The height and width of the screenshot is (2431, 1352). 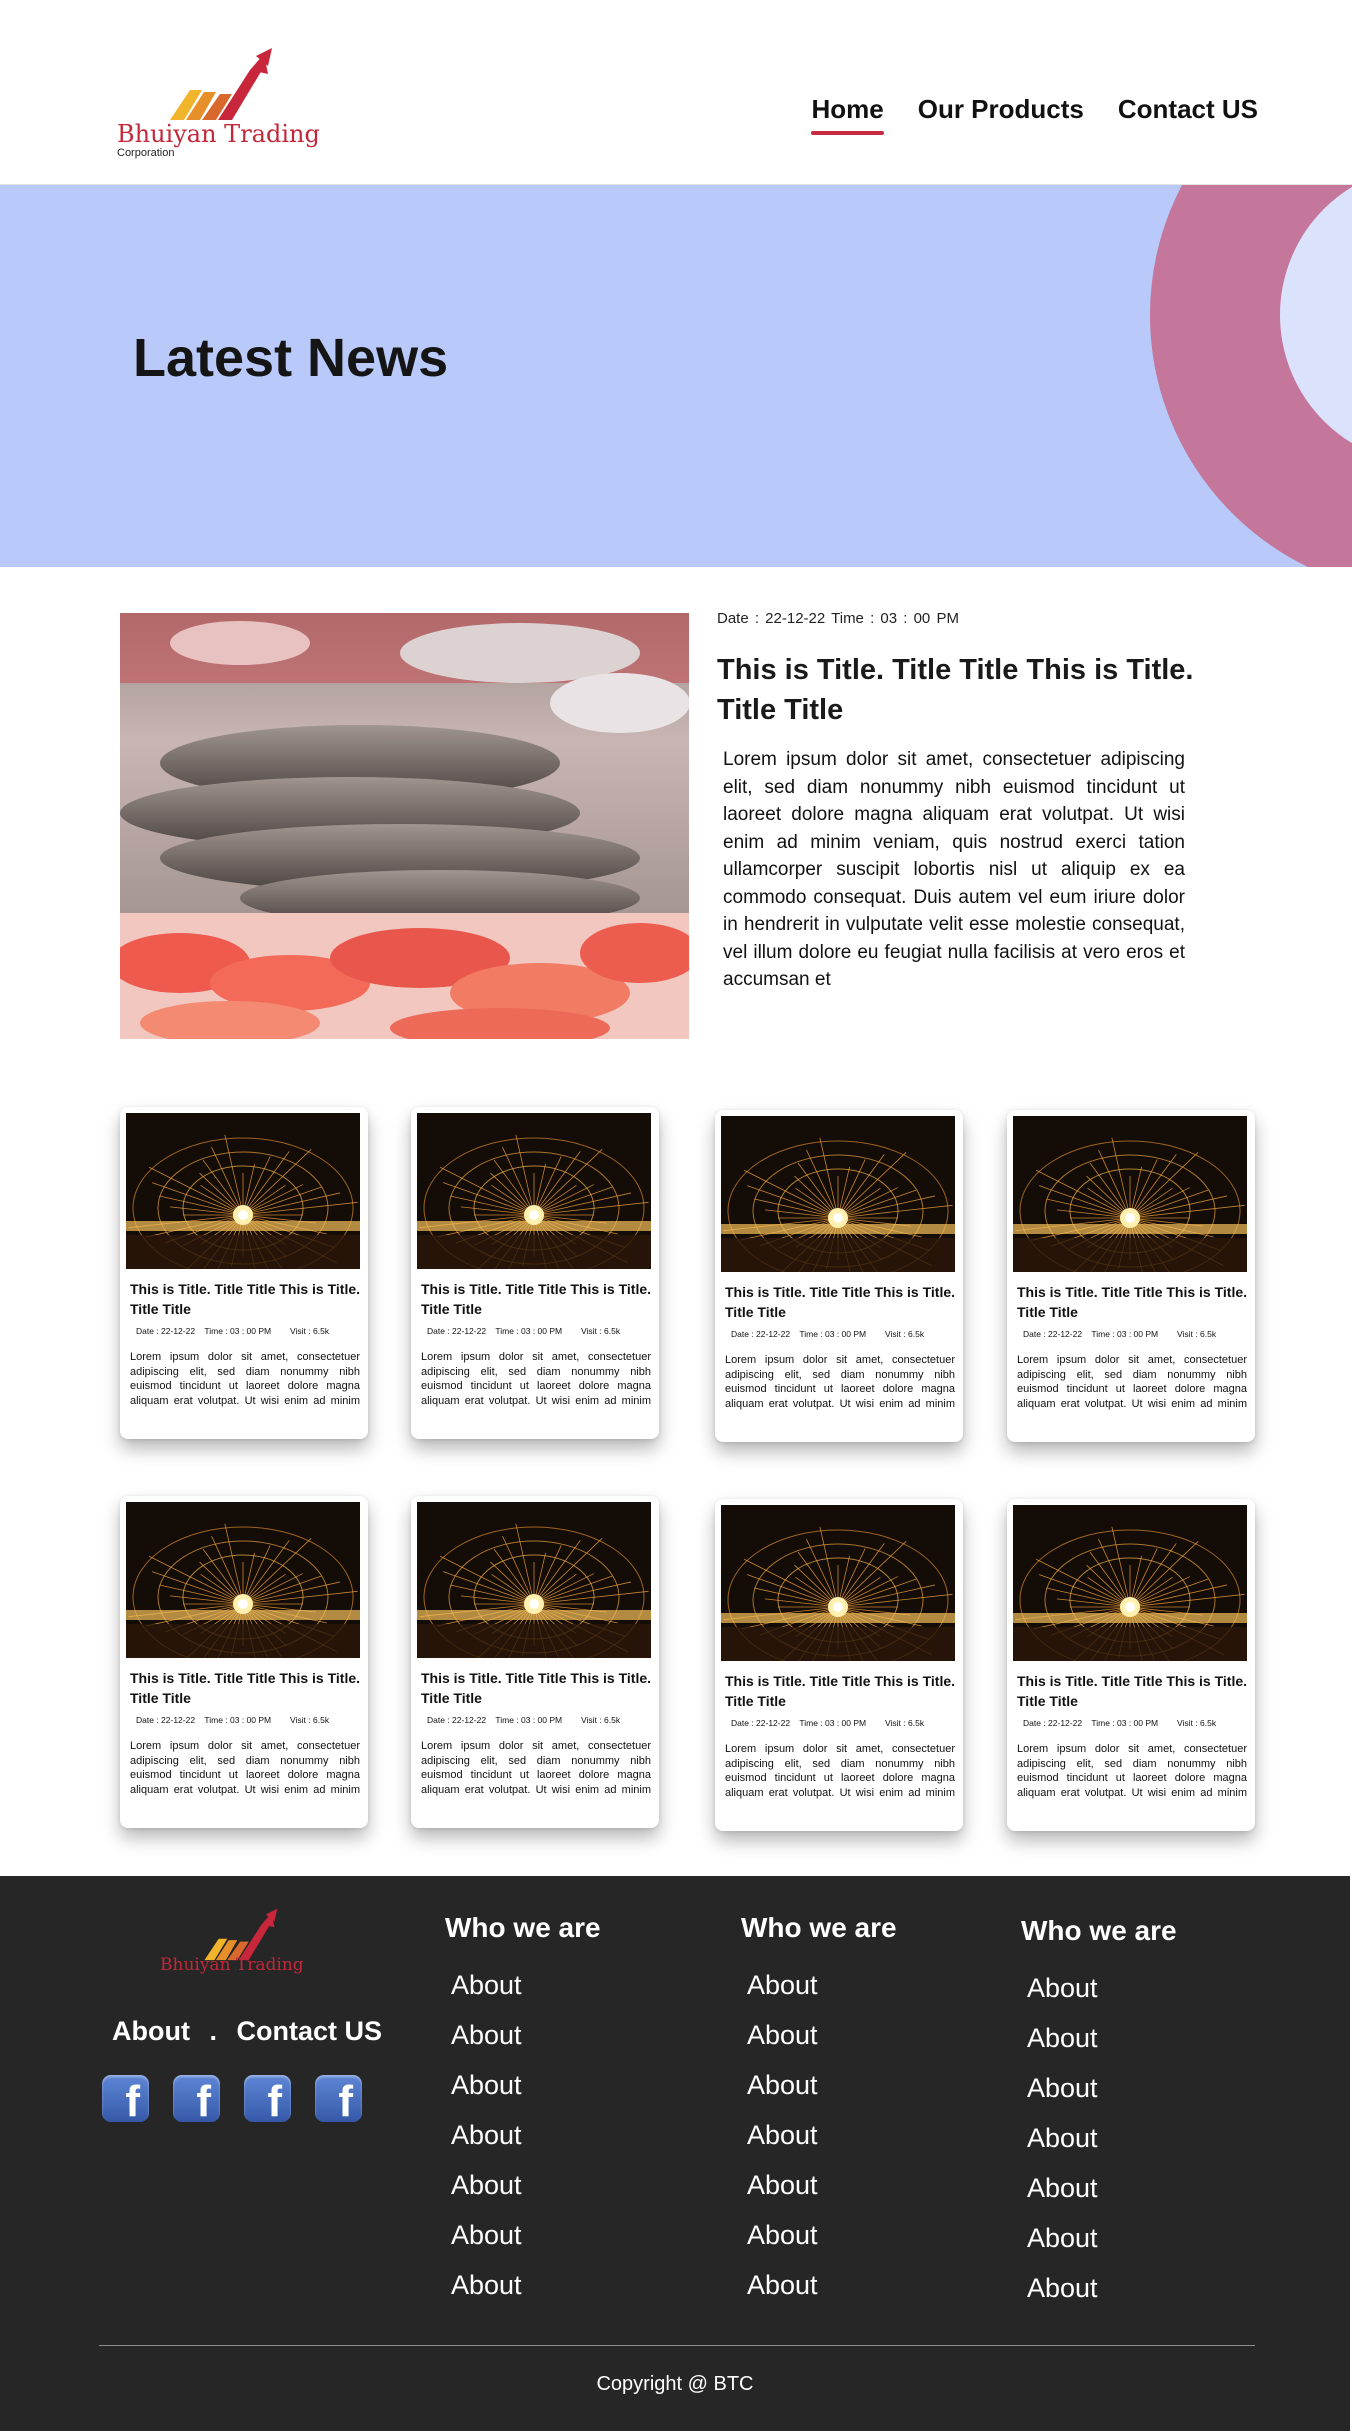 I want to click on footer-link-contact: Contact US, so click(x=310, y=2031).